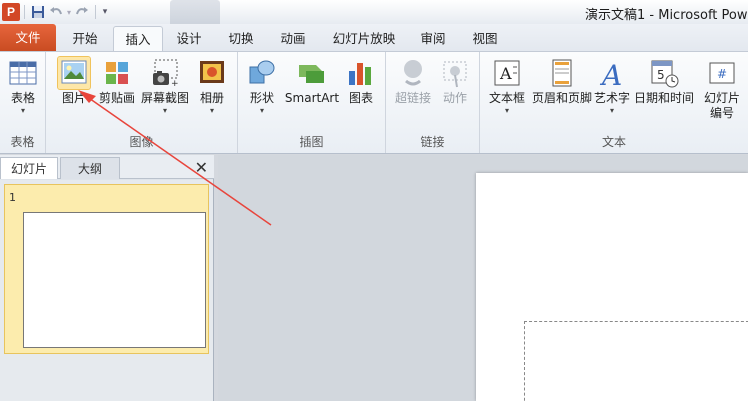 This screenshot has width=748, height=401. I want to click on clipart-button: 剪贴画, so click(117, 81).